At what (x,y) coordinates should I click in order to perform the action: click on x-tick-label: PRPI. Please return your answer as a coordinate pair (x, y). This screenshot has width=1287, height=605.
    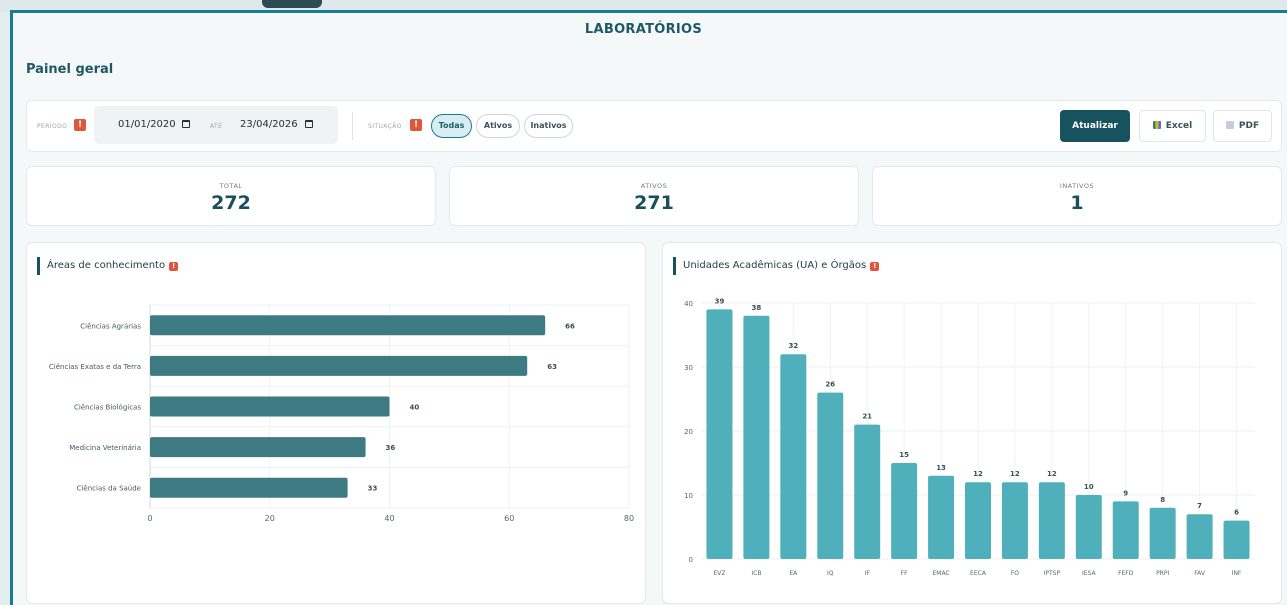
    Looking at the image, I should click on (1162, 573).